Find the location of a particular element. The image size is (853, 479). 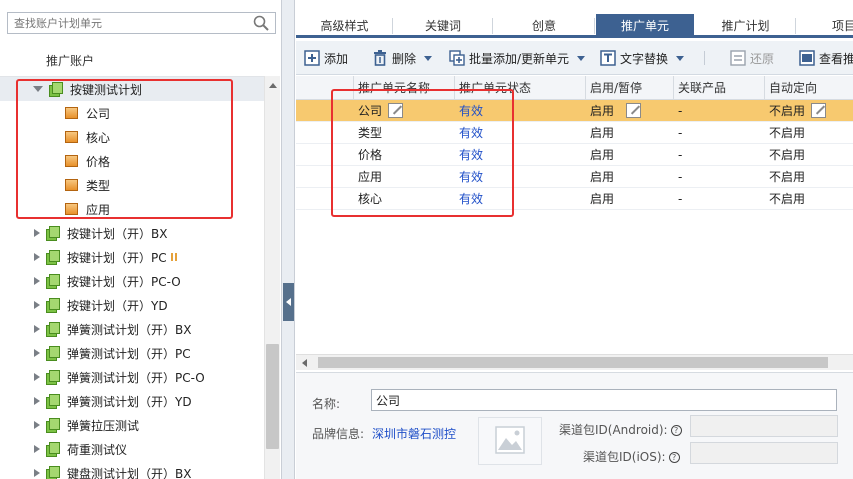

grid-row: 公司 有效 启用 - 不启用 is located at coordinates (574, 111).